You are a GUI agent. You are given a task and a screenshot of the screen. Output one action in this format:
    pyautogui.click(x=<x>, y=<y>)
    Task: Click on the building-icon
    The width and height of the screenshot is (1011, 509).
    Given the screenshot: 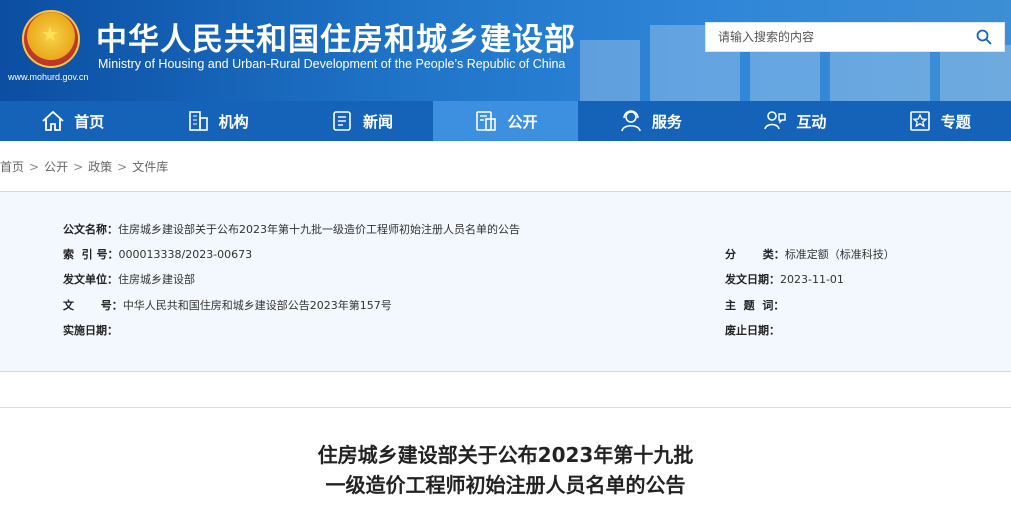 What is the action you would take?
    pyautogui.click(x=198, y=121)
    